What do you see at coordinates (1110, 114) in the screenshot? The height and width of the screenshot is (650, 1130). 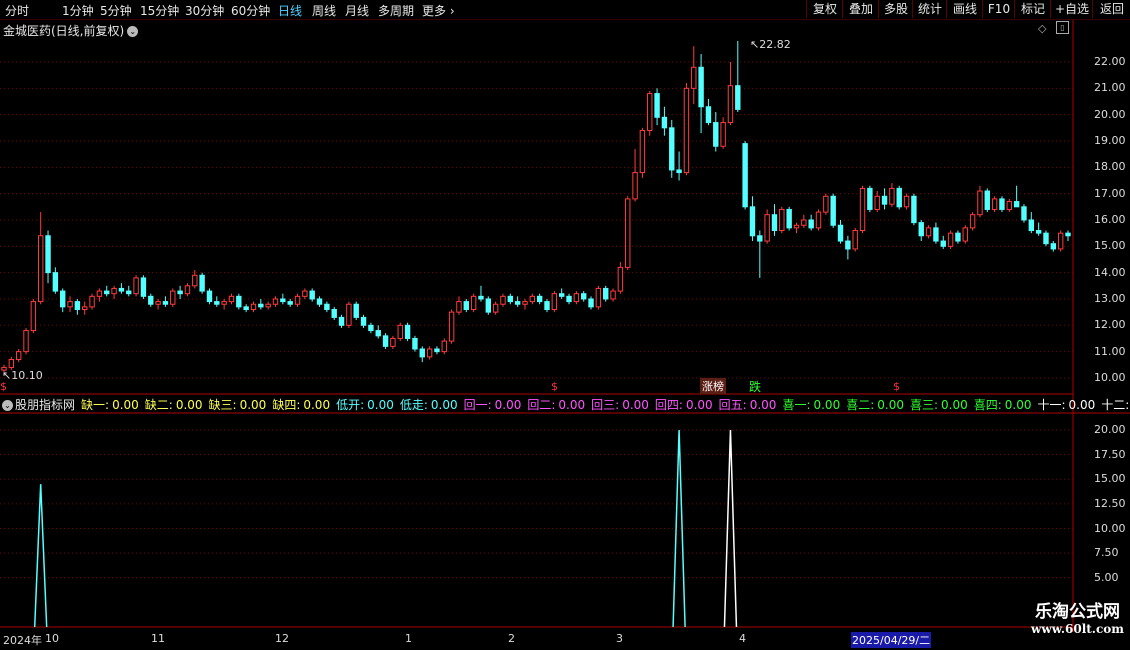 I see `price-tick: 20.00` at bounding box center [1110, 114].